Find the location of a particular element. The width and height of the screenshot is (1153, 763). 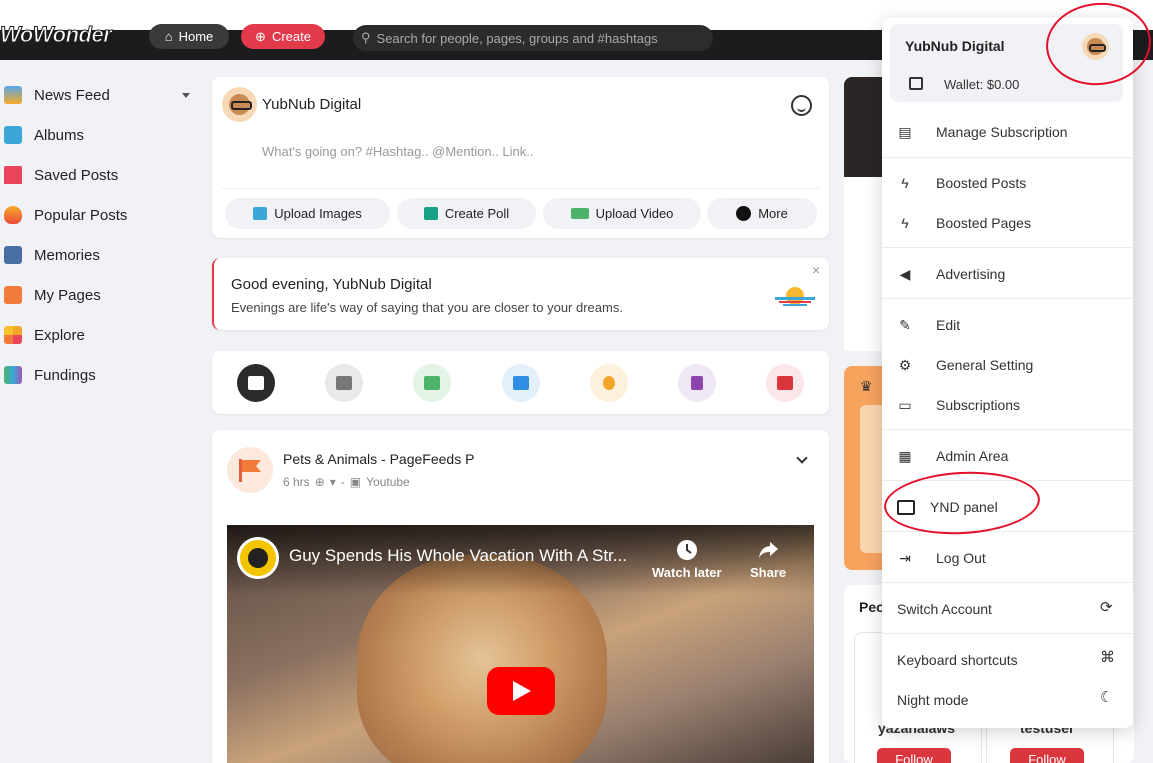

lightning-icon: ϟ is located at coordinates (905, 183).